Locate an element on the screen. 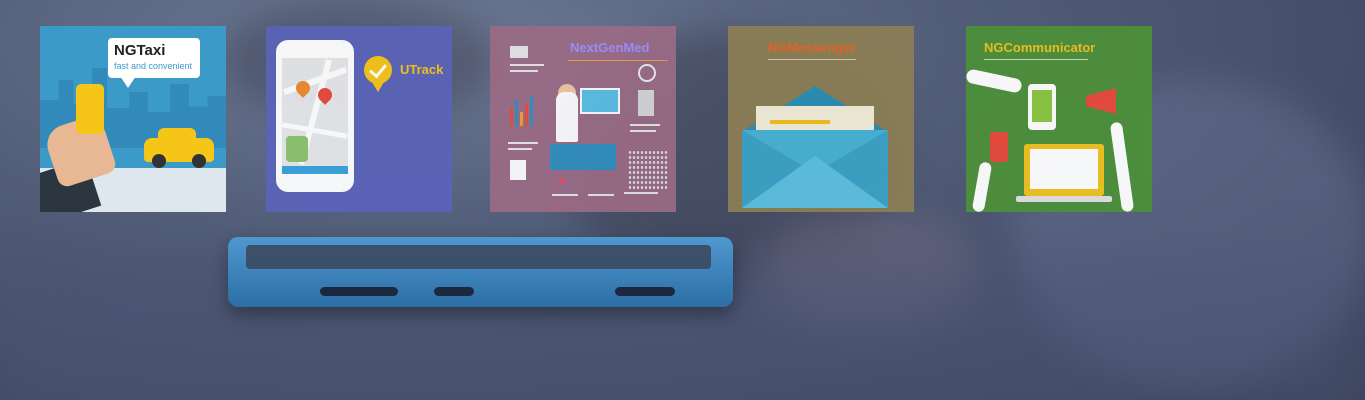  phone-button is located at coordinates (454, 291).